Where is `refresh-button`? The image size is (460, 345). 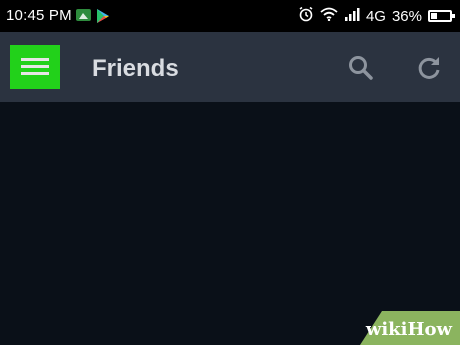 refresh-button is located at coordinates (429, 68).